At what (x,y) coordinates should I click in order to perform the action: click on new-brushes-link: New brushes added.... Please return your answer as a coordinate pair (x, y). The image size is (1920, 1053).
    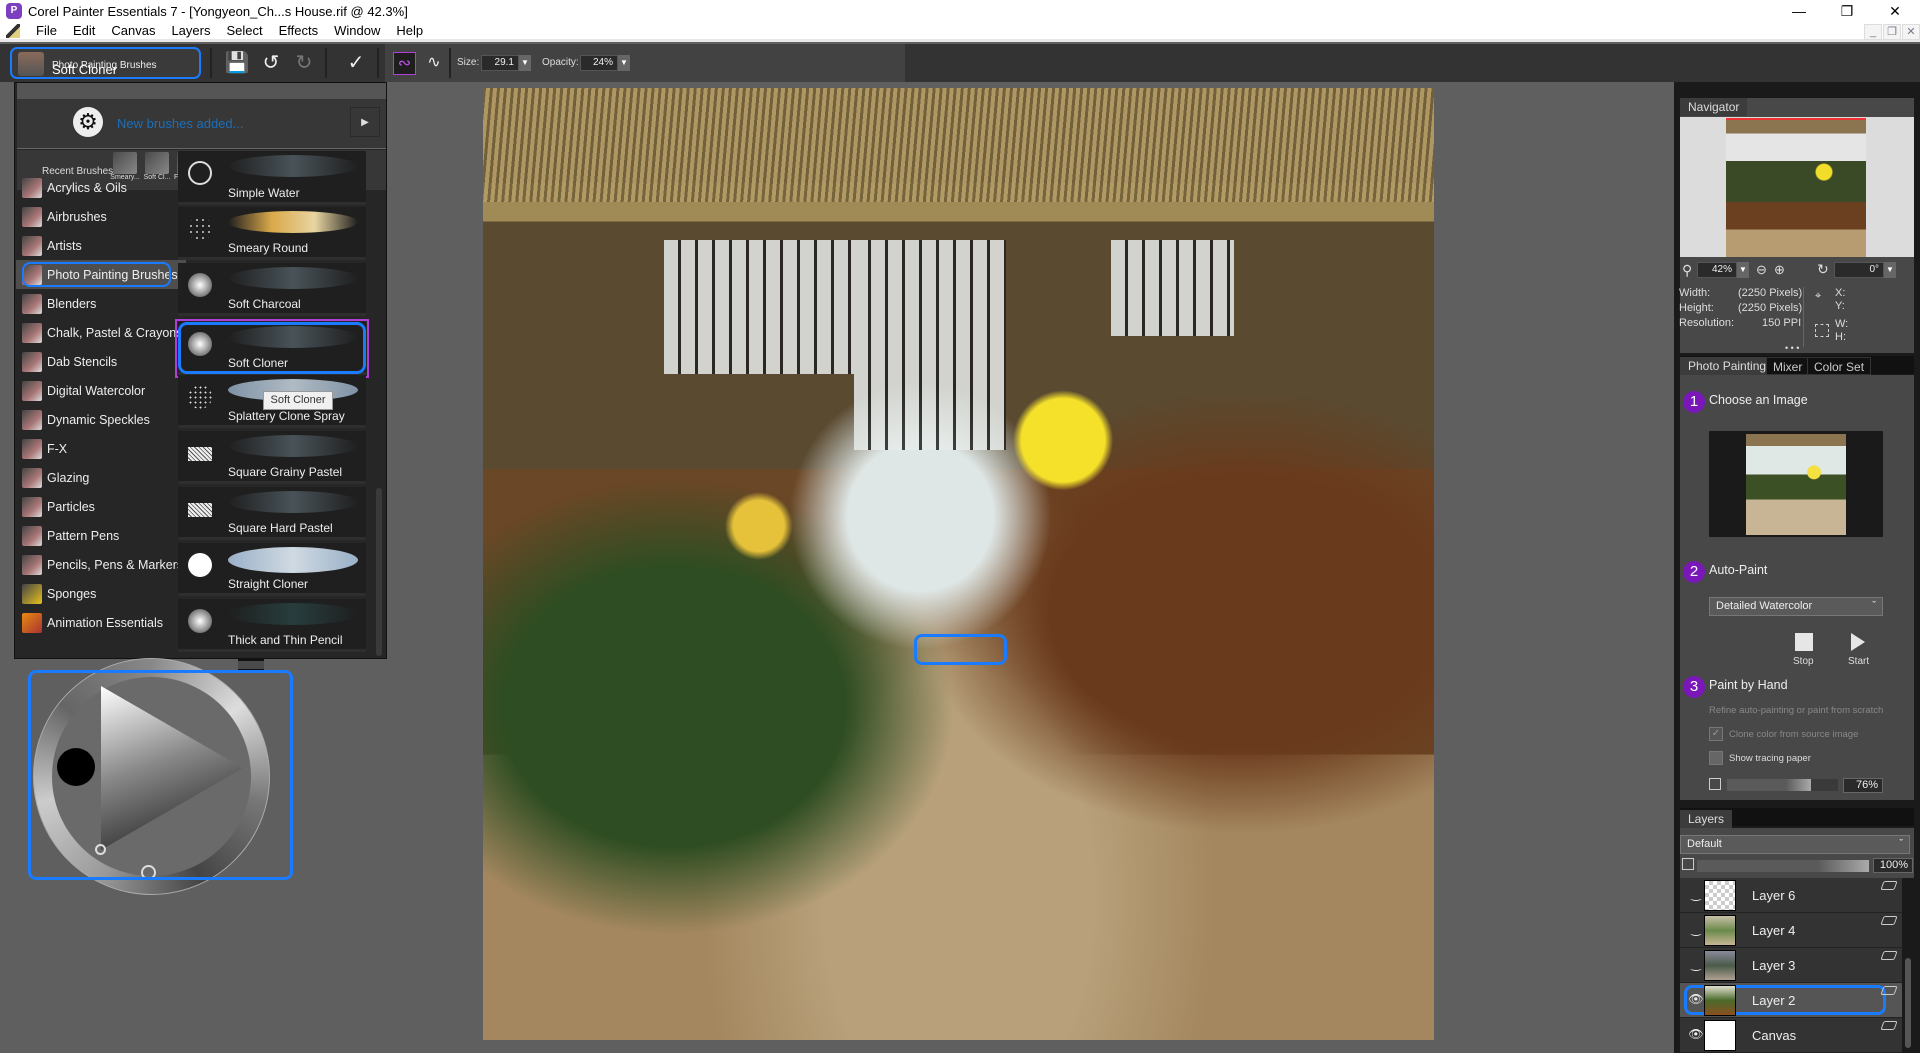
    Looking at the image, I should click on (180, 123).